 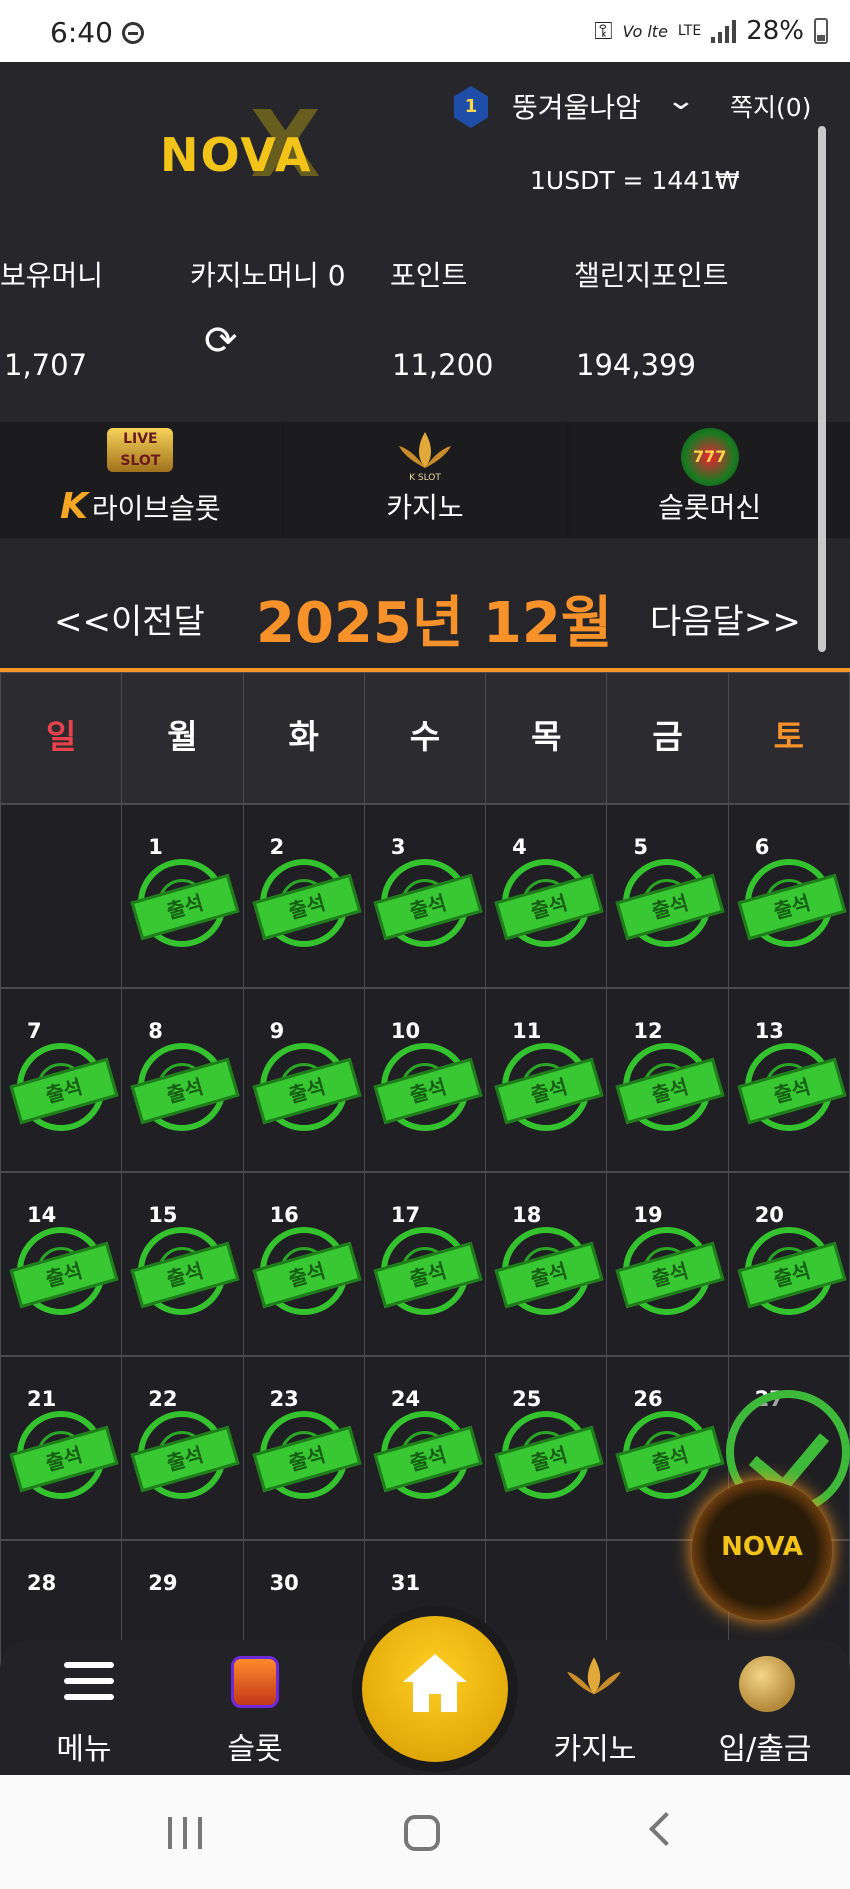 I want to click on calendar-day-cell: 15 출석, so click(x=183, y=1264).